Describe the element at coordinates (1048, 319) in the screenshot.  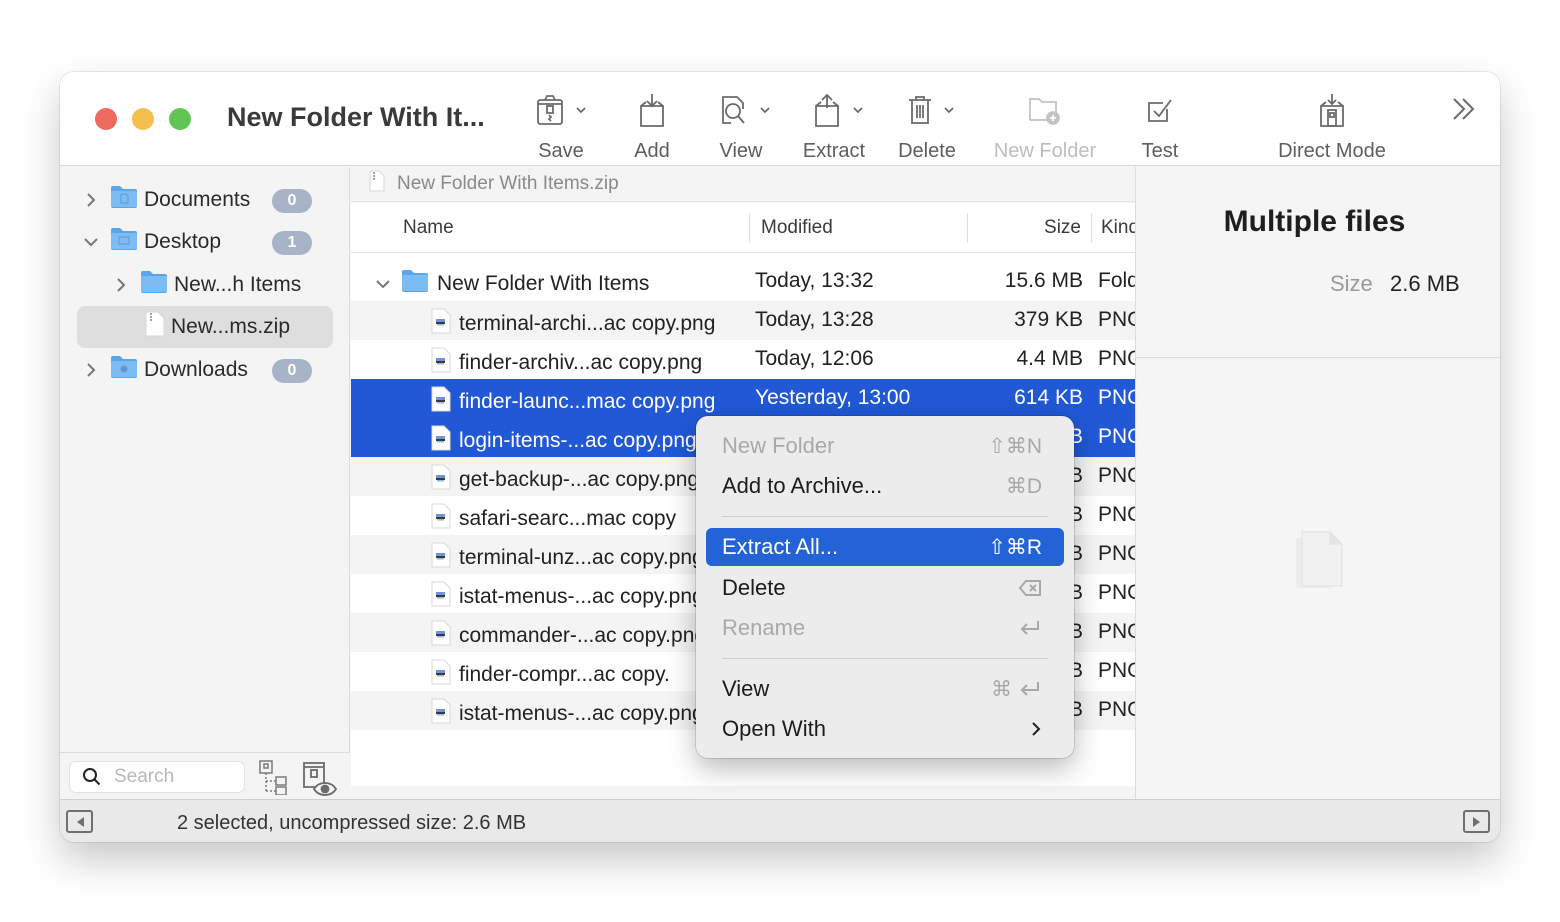
I see `cell-size: 379 KB` at that location.